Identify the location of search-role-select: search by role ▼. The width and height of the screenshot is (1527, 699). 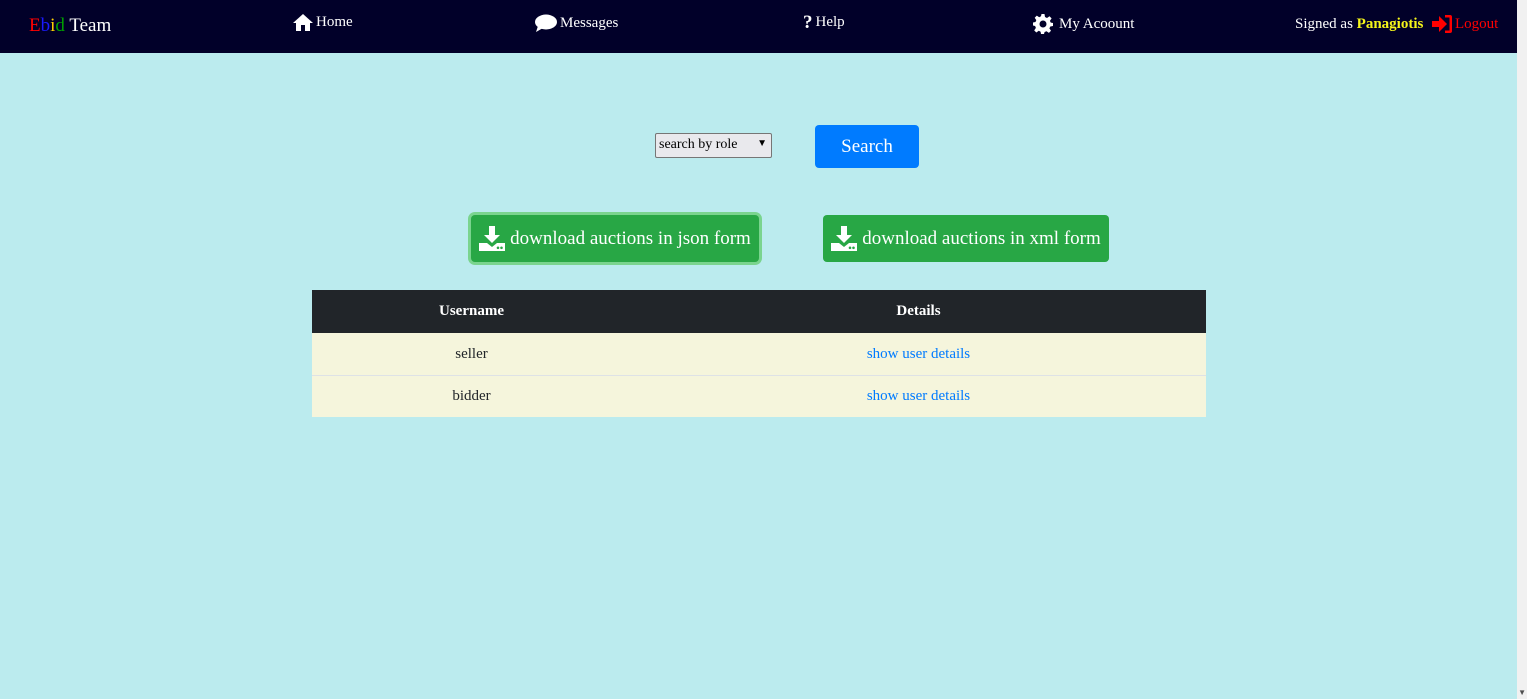
(713, 145).